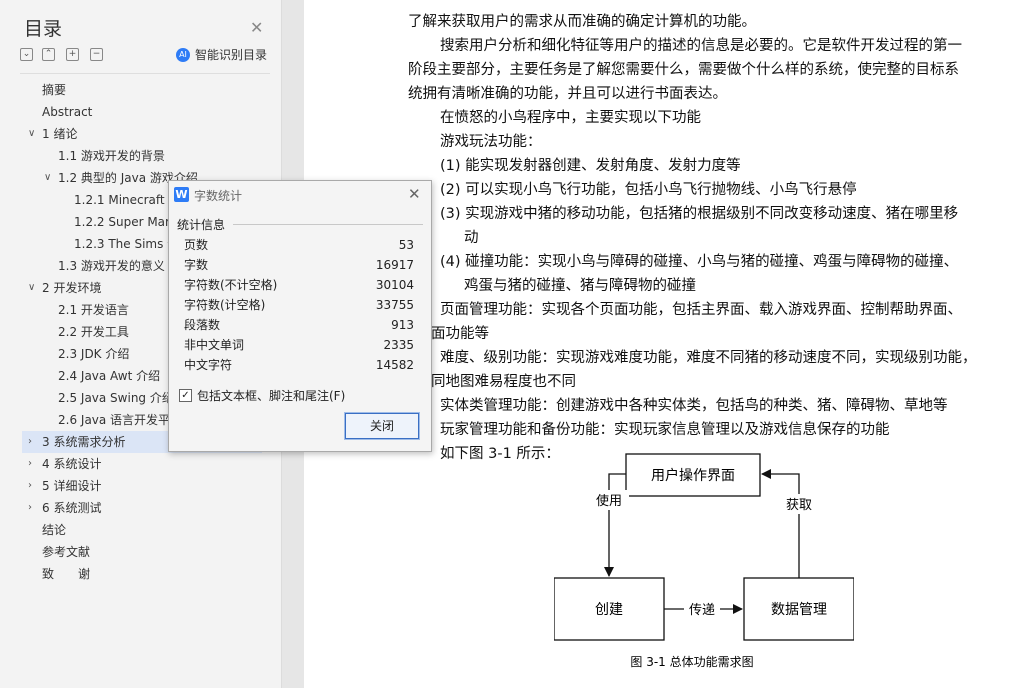 The image size is (1036, 688). Describe the element at coordinates (694, 406) in the screenshot. I see `paragraph-line: 实体类管理功能：创建游戏中各种实体类，包括鸟的种类、猪、障碍物、草地等` at that location.